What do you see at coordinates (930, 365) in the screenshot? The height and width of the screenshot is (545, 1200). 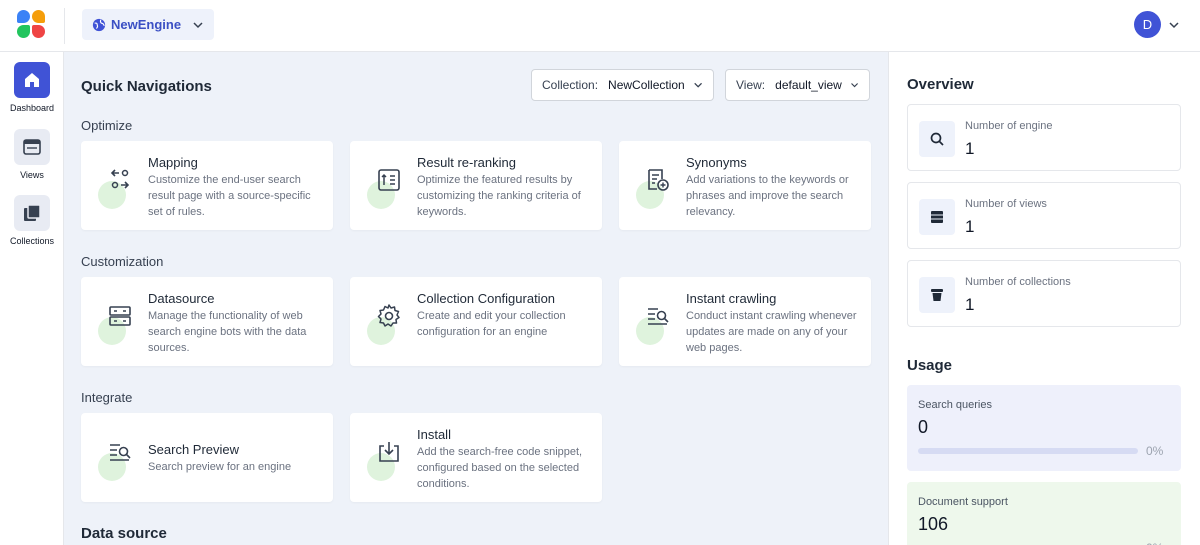 I see `usage-title: Usage` at bounding box center [930, 365].